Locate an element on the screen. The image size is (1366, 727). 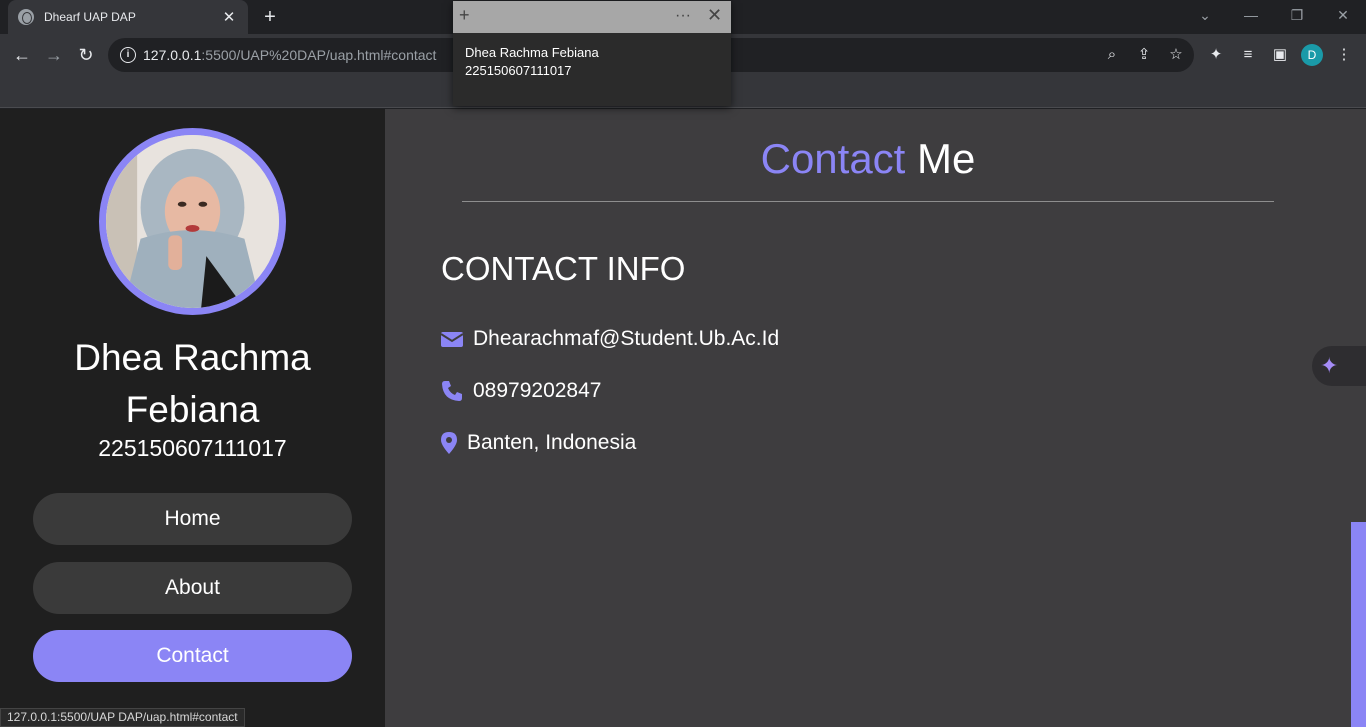
sparkle-assistant-icon: ✦ is located at coordinates (1339, 366).